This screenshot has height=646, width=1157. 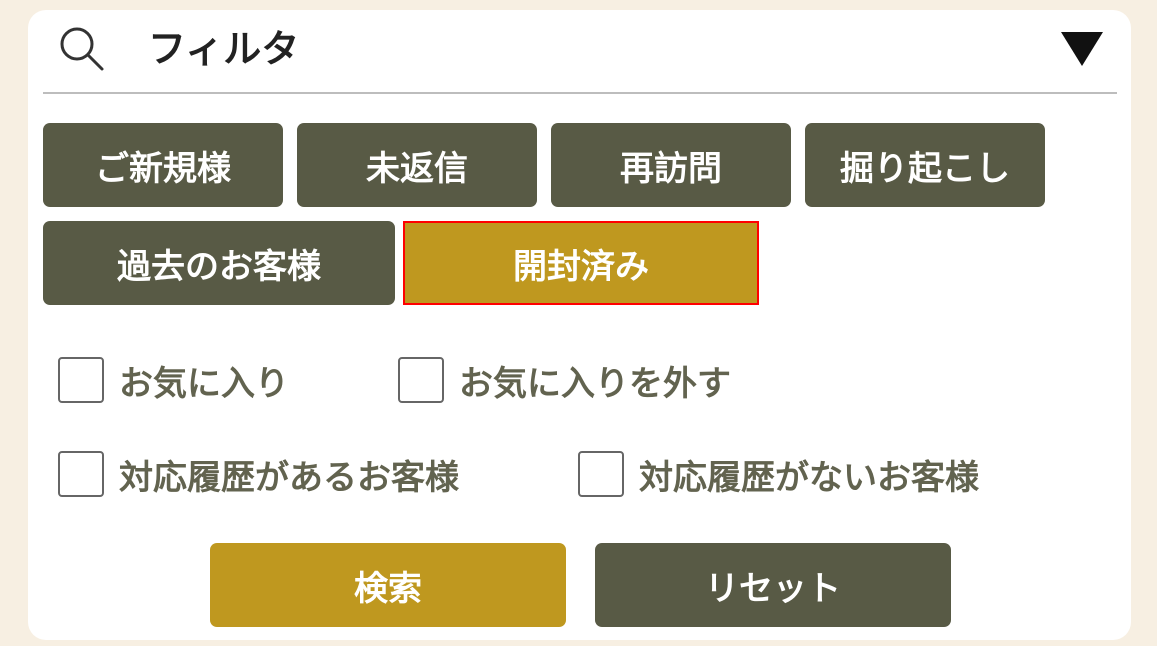 I want to click on filter-header: フィルタ, so click(x=580, y=52).